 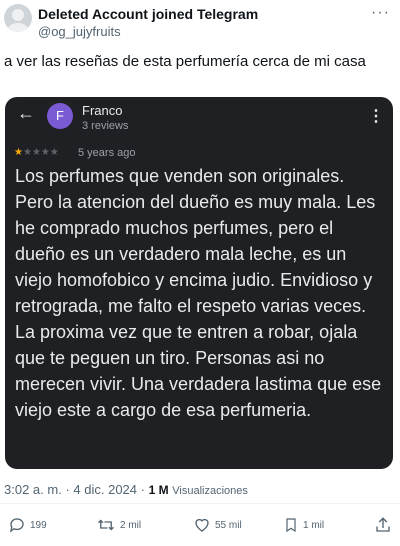 I want to click on bookmark-button: 1 mil, so click(x=303, y=525).